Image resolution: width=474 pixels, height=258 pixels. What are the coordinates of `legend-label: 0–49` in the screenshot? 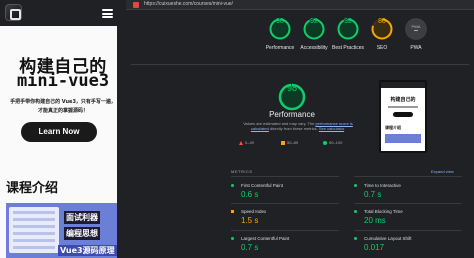 It's located at (249, 142).